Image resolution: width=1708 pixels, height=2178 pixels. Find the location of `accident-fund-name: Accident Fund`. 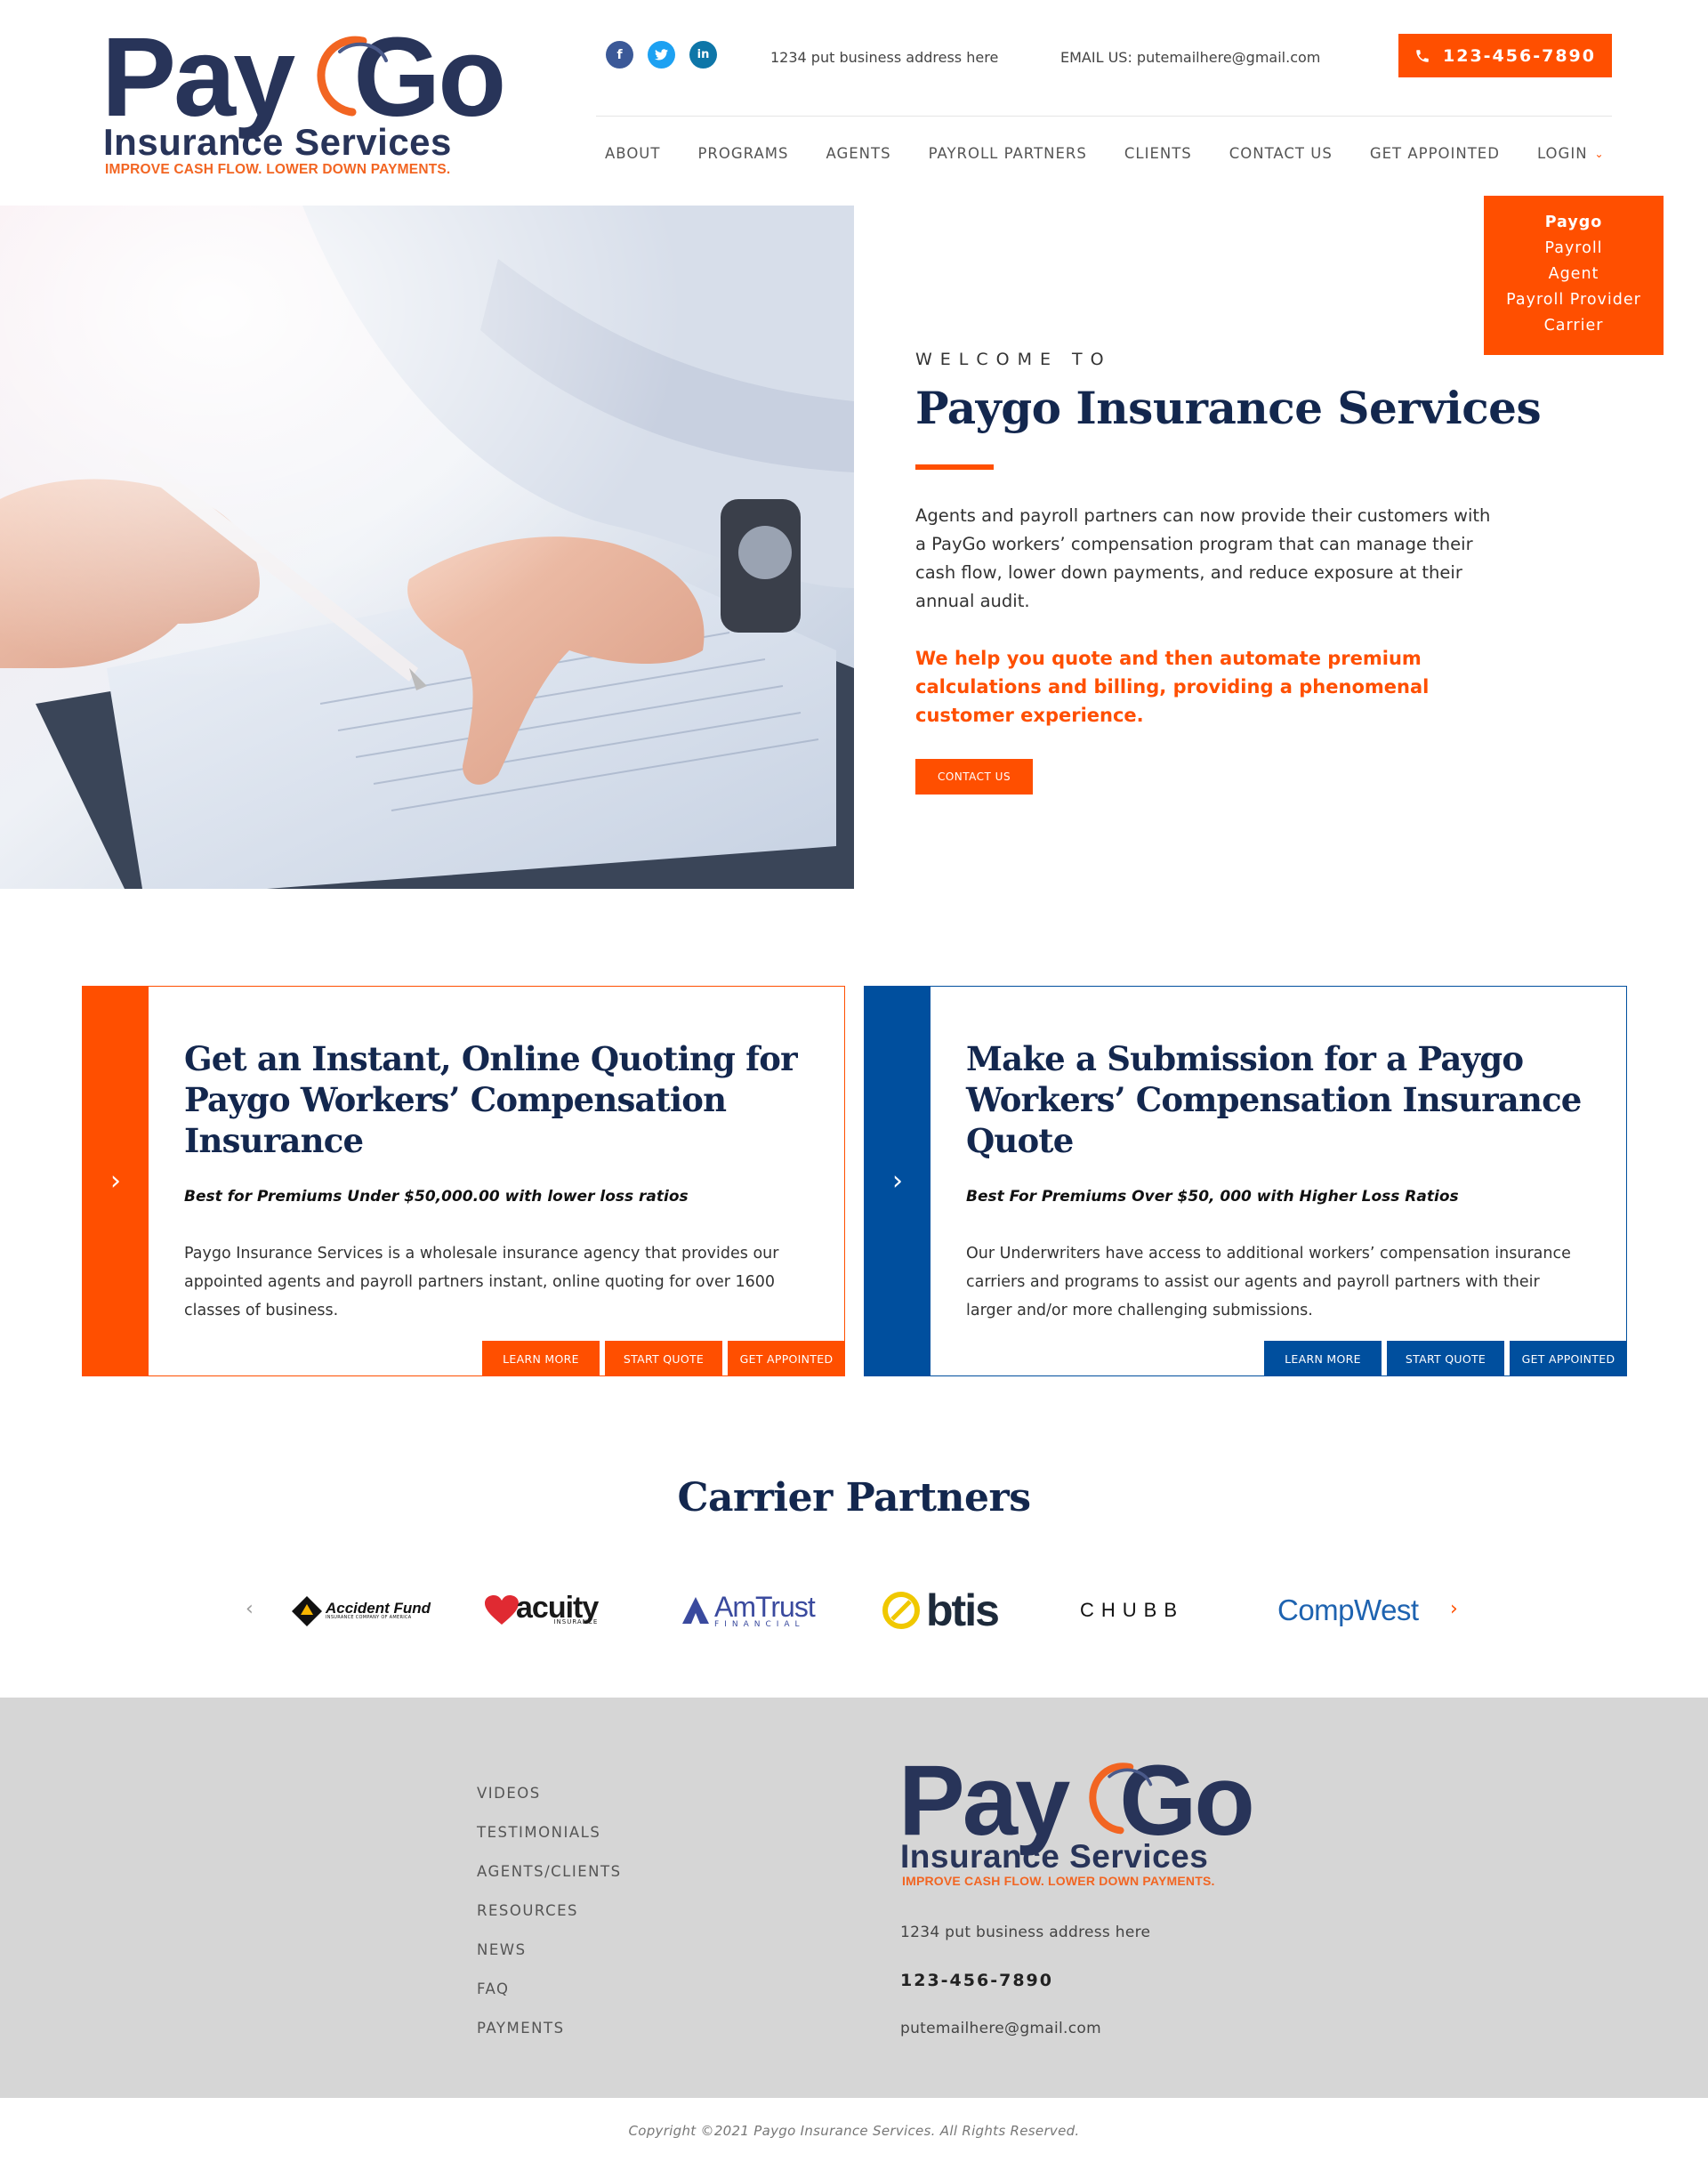

accident-fund-name: Accident Fund is located at coordinates (378, 1608).